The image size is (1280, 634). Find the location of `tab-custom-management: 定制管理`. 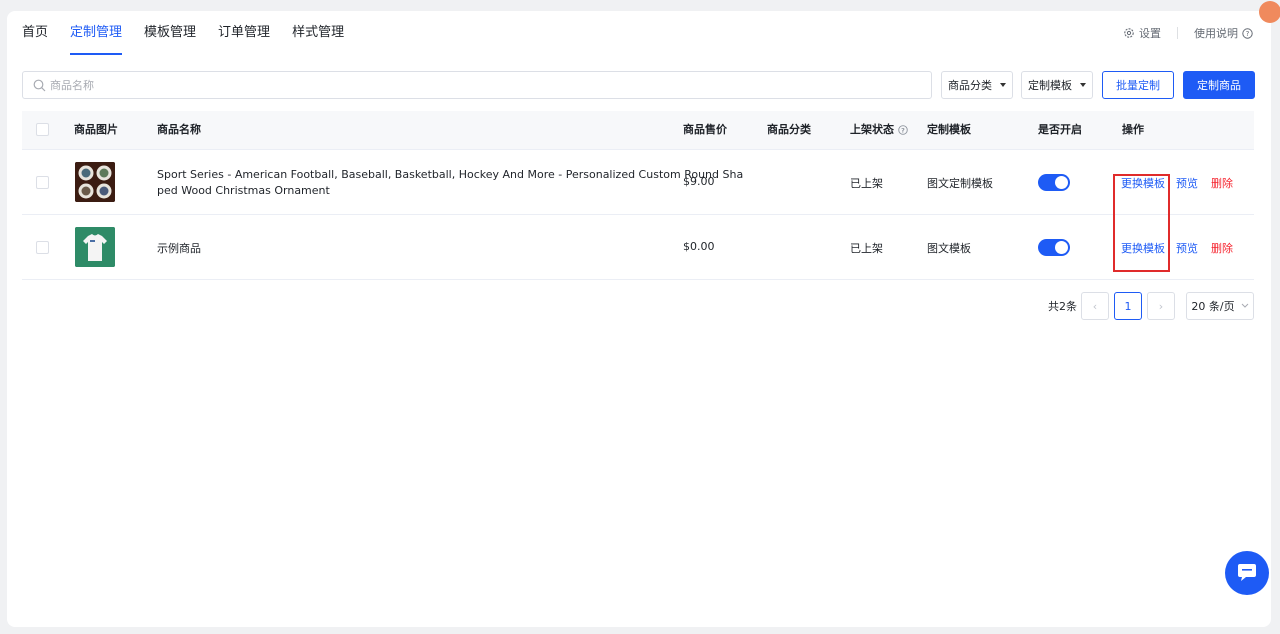

tab-custom-management: 定制管理 is located at coordinates (96, 33).